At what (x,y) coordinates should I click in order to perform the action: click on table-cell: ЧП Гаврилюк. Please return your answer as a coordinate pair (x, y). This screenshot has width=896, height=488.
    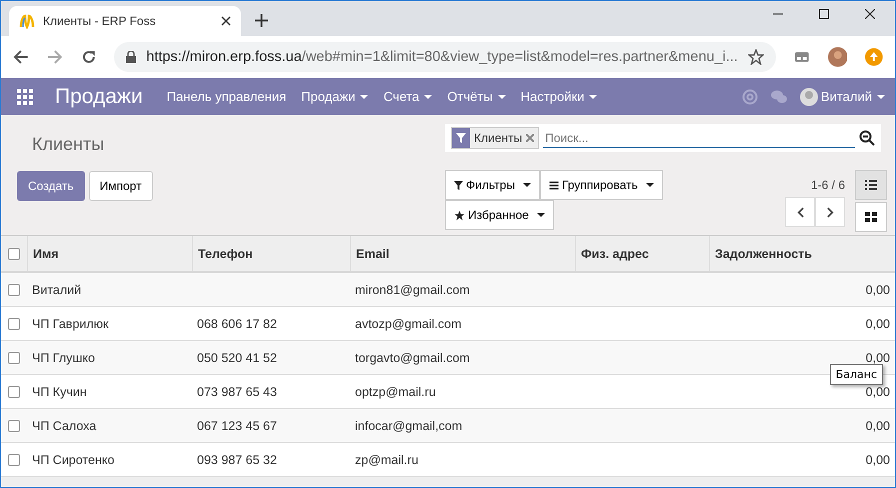
    Looking at the image, I should click on (70, 323).